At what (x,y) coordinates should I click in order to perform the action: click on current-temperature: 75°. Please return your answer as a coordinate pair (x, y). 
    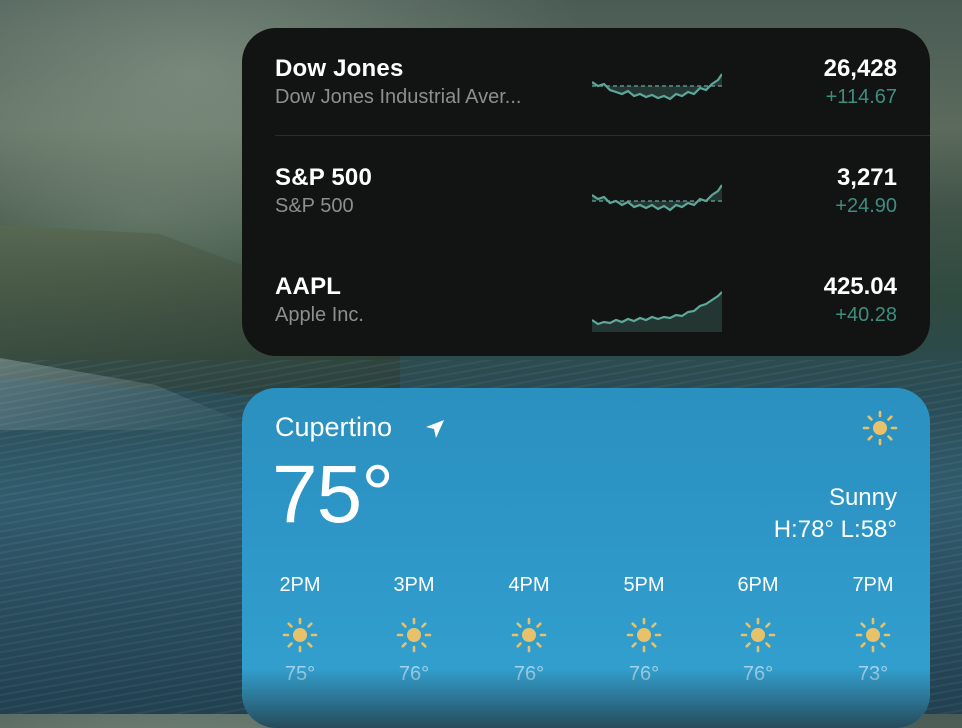
    Looking at the image, I should click on (333, 494).